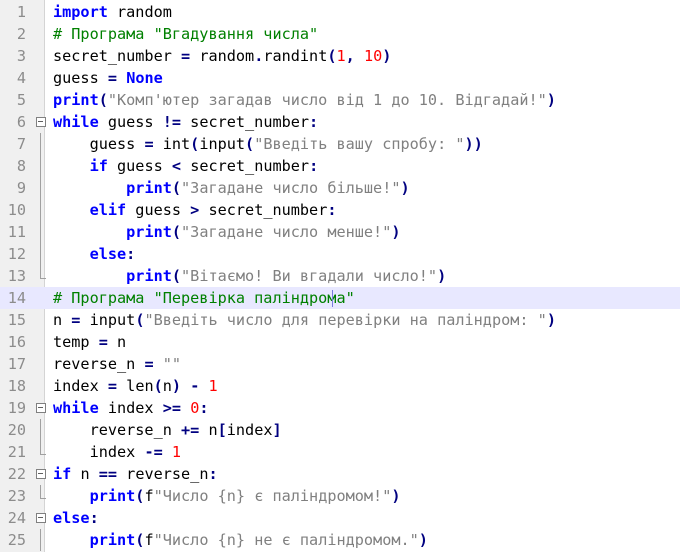 The image size is (680, 552). Describe the element at coordinates (340, 386) in the screenshot. I see `code-line: 18 index = len(n) - 1` at that location.